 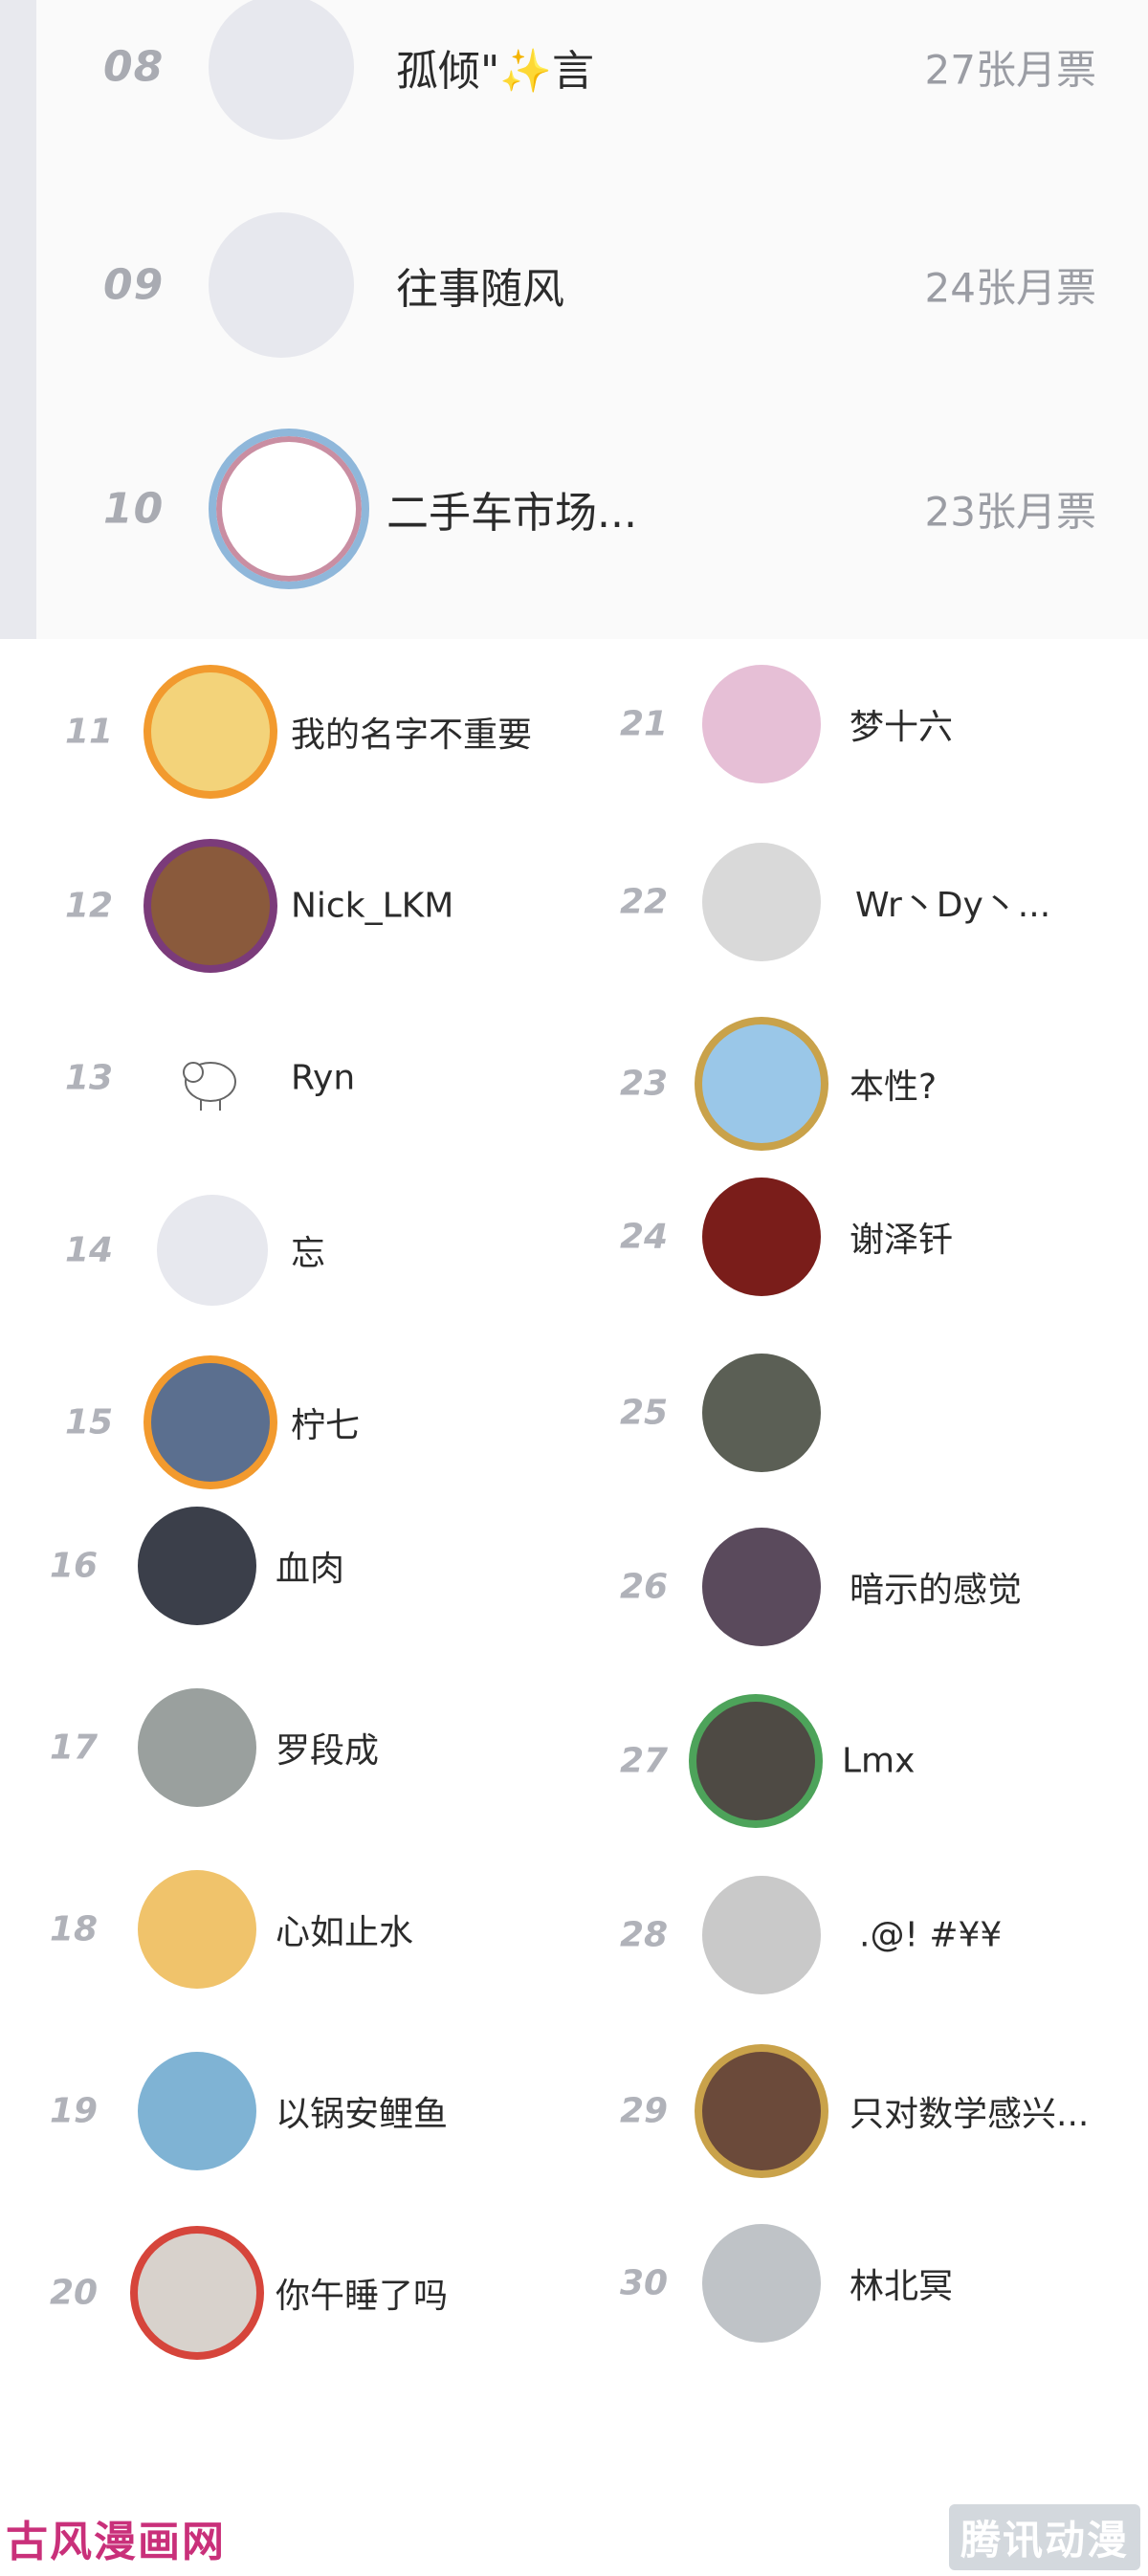 I want to click on rank-number: 16, so click(x=74, y=1566).